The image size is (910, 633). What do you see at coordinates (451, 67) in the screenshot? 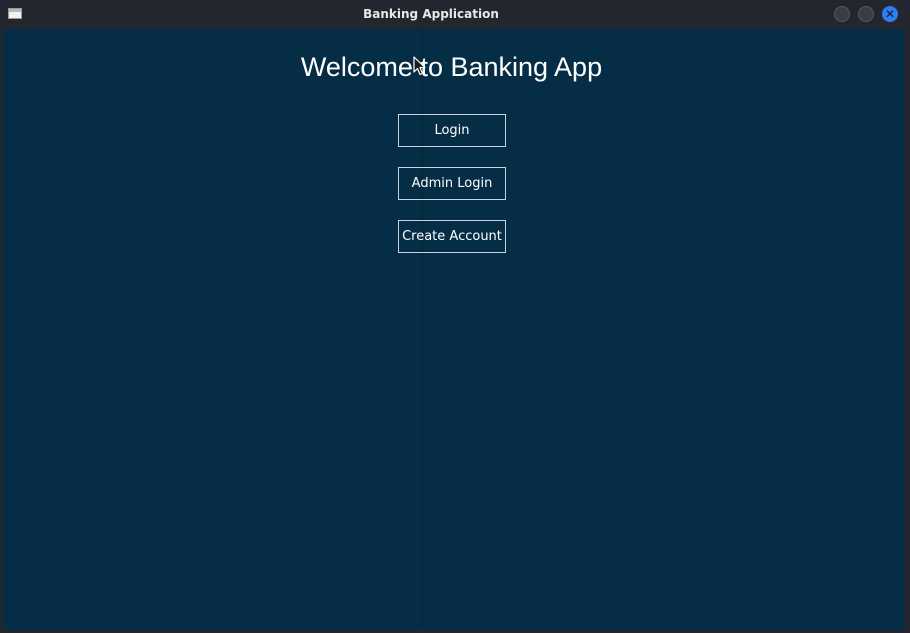
I see `welcome-heading: Welcome to Banking App` at bounding box center [451, 67].